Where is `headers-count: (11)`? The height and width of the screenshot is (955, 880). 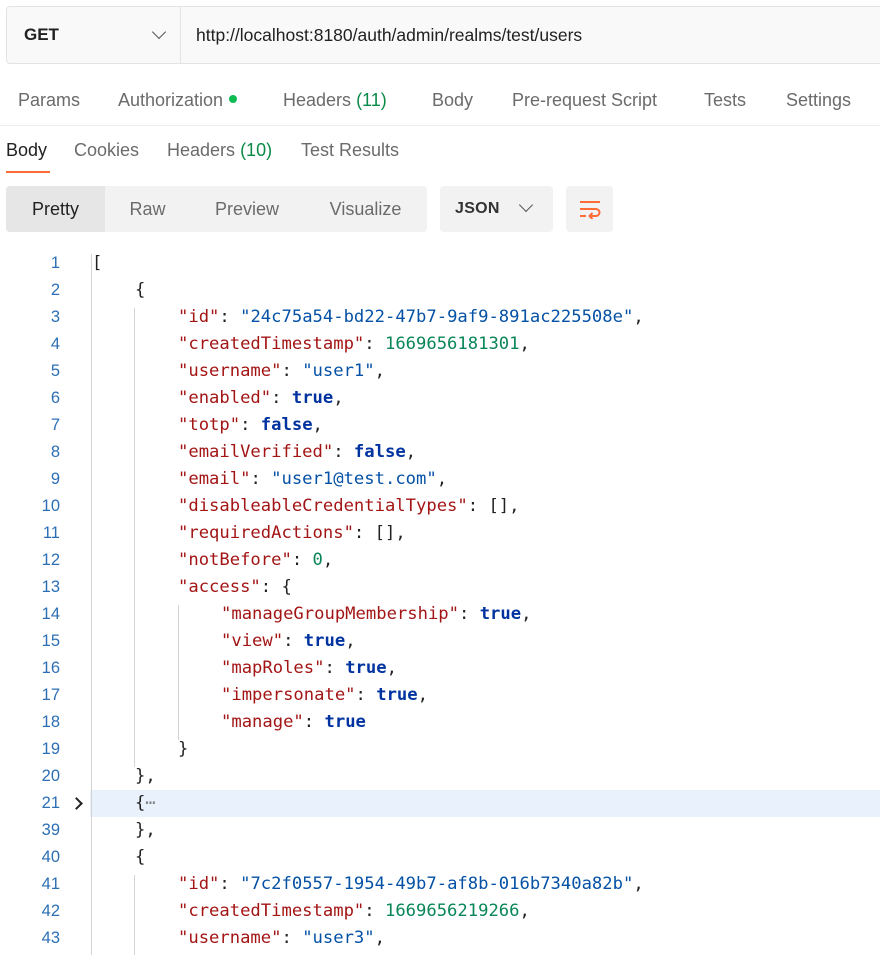 headers-count: (11) is located at coordinates (371, 100).